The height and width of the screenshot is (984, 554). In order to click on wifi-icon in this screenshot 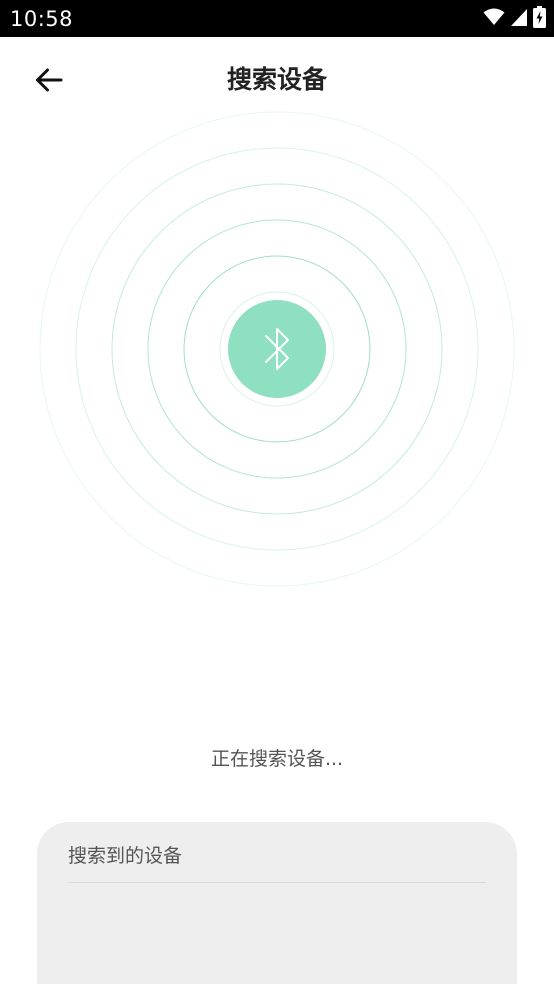, I will do `click(494, 19)`.